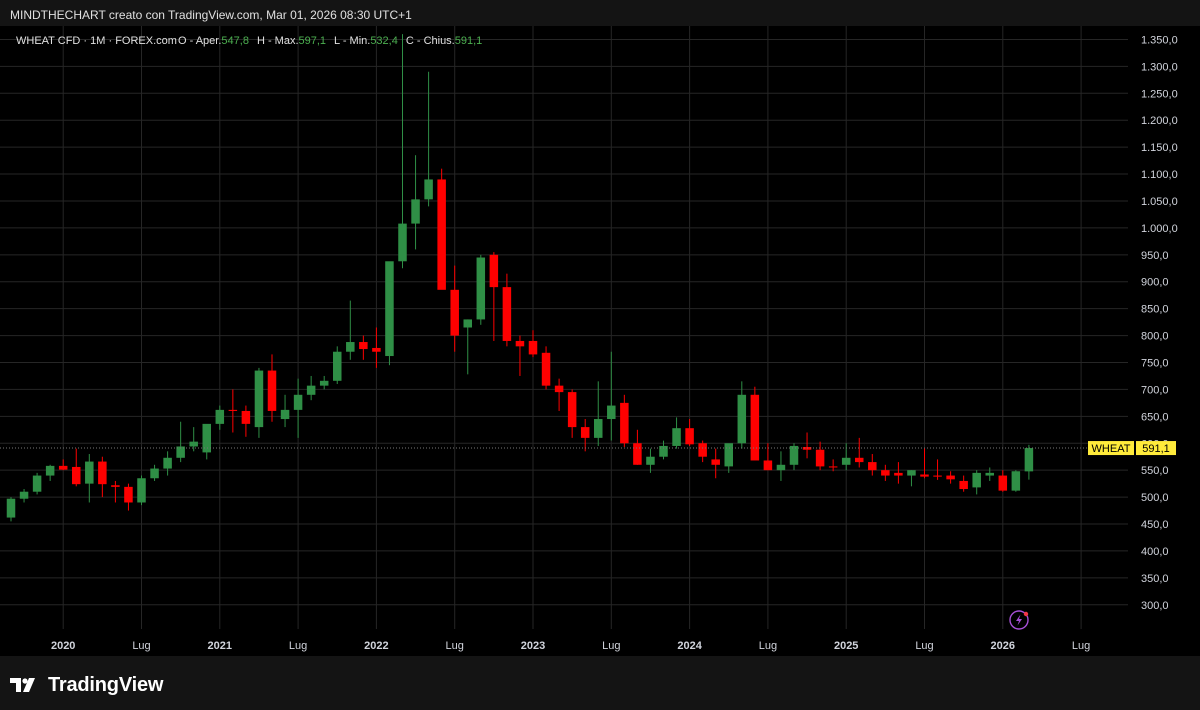  I want to click on price-tick-label: 1.050,0, so click(1159, 202).